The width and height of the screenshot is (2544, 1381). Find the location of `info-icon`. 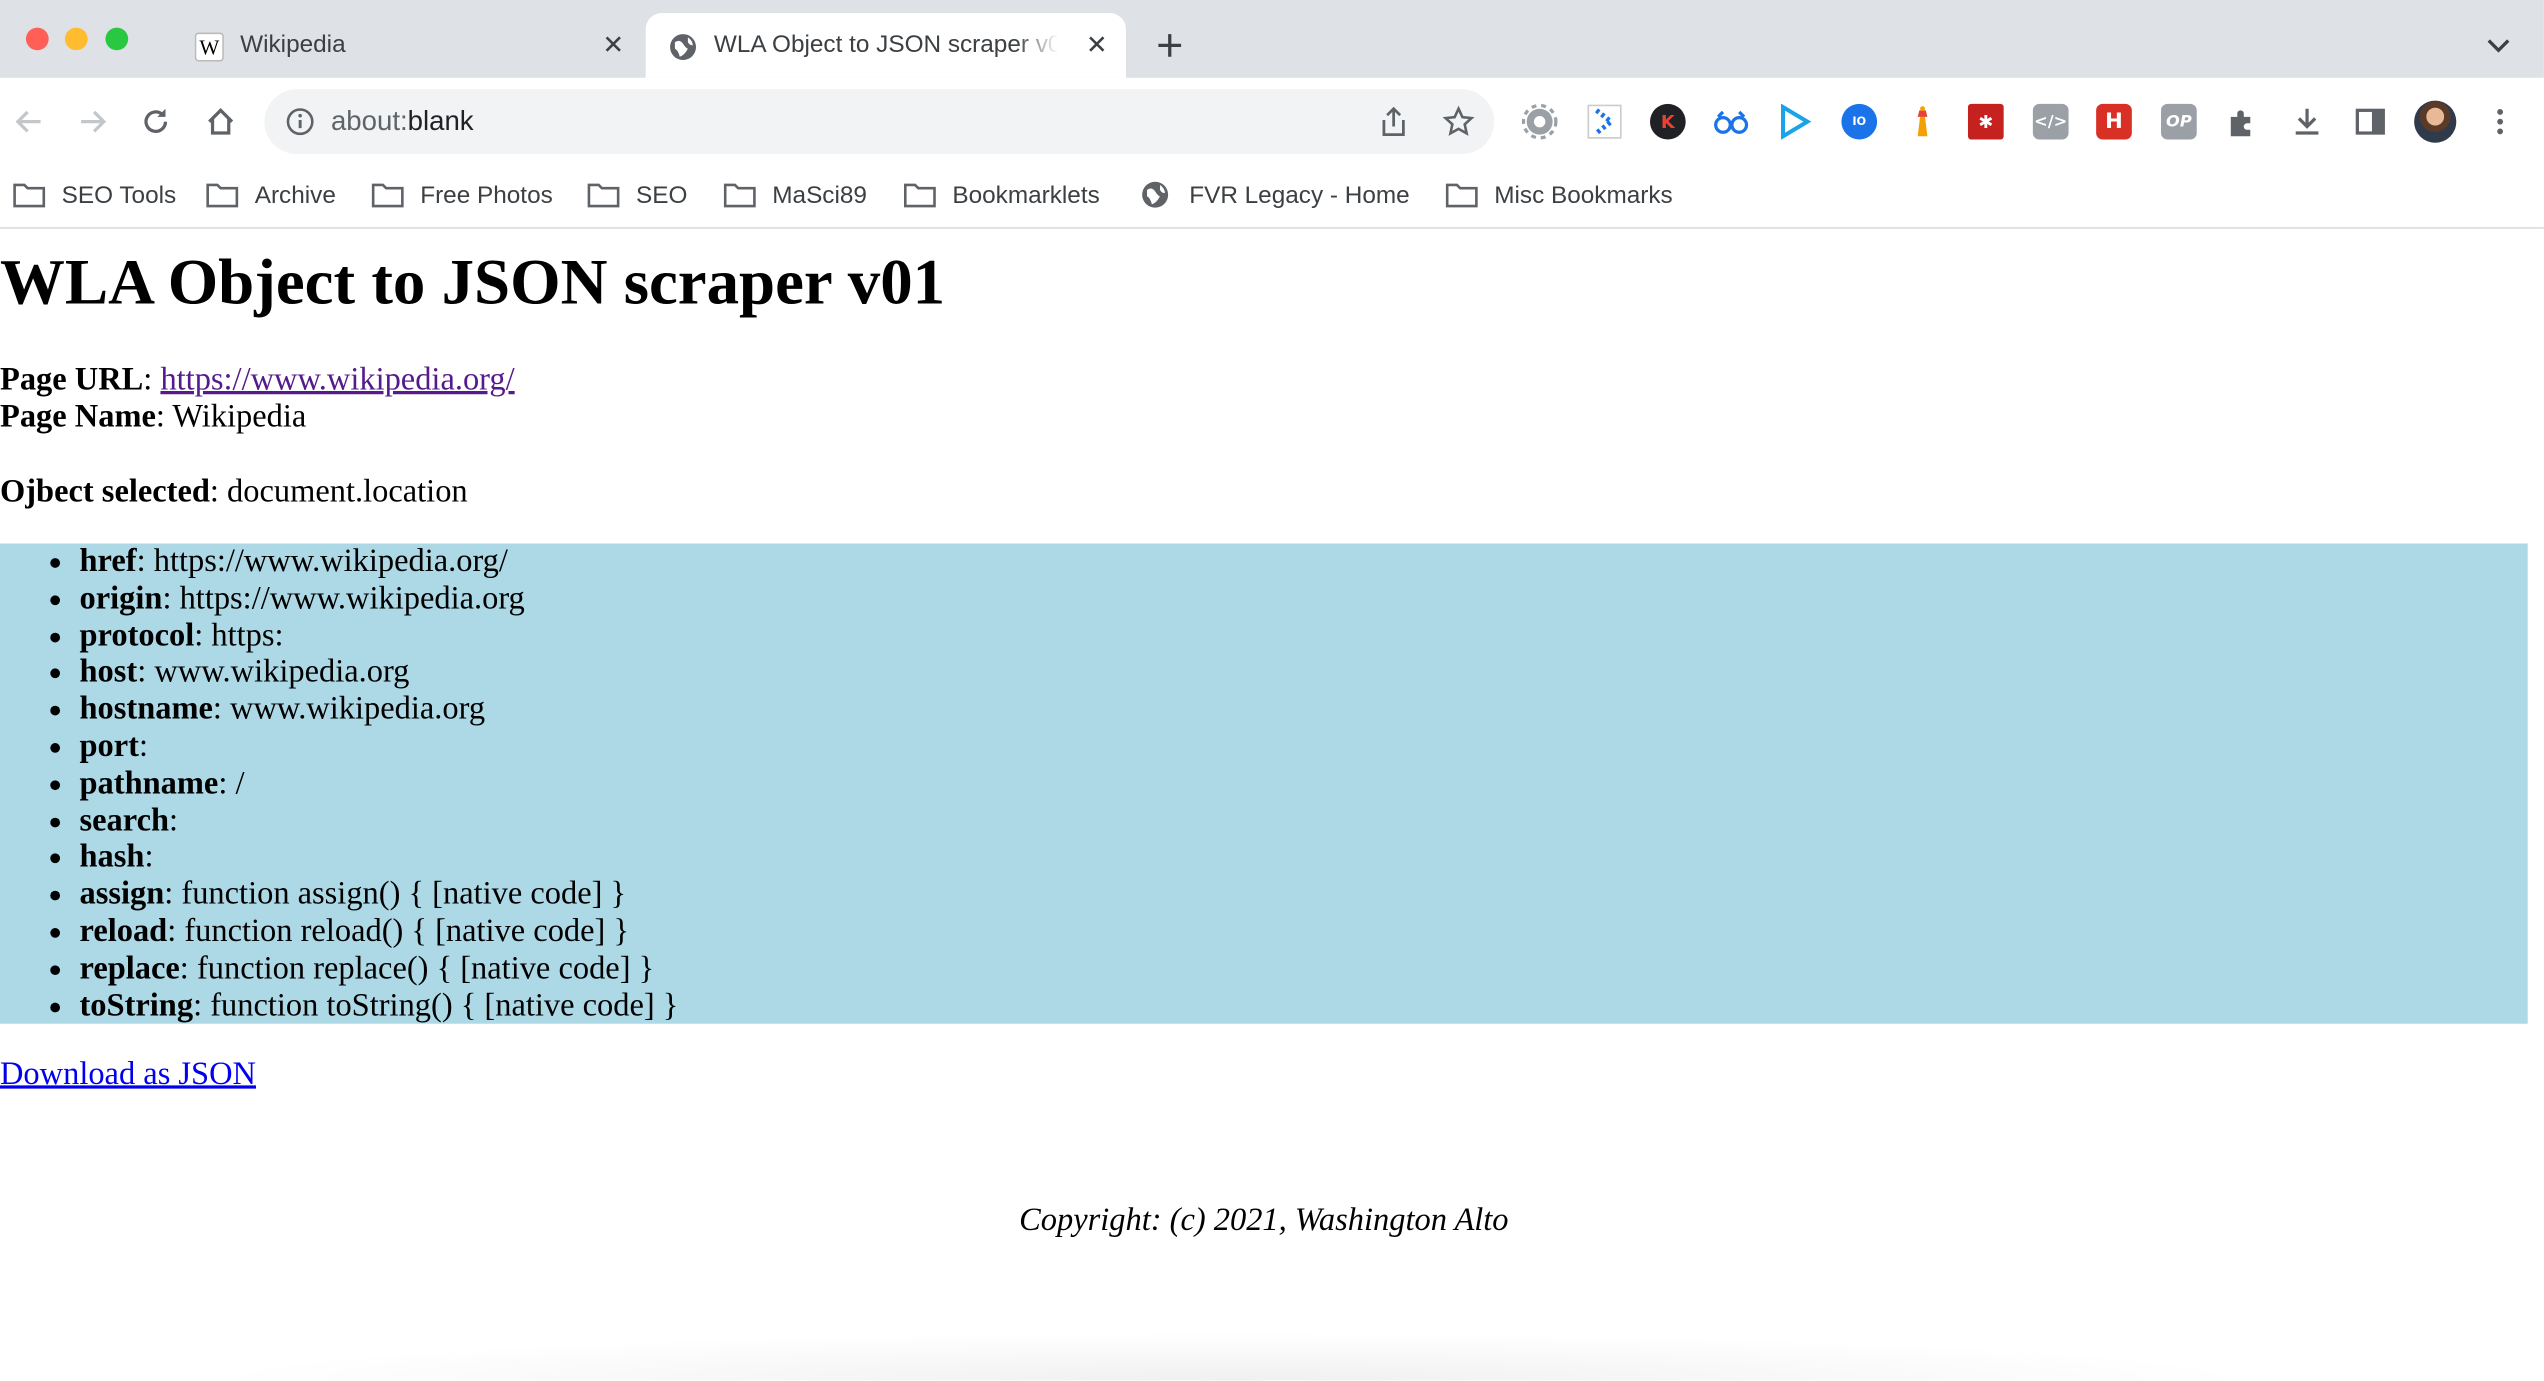

info-icon is located at coordinates (300, 121).